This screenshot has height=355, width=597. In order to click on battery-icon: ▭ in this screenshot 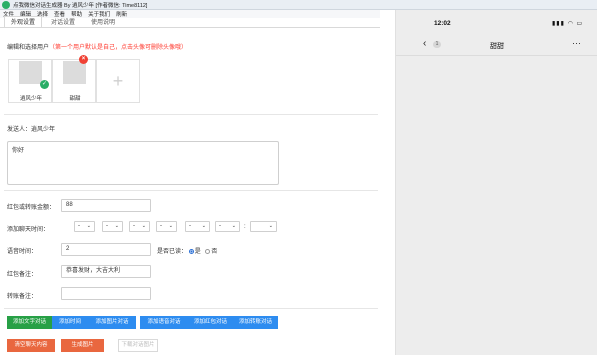, I will do `click(580, 24)`.